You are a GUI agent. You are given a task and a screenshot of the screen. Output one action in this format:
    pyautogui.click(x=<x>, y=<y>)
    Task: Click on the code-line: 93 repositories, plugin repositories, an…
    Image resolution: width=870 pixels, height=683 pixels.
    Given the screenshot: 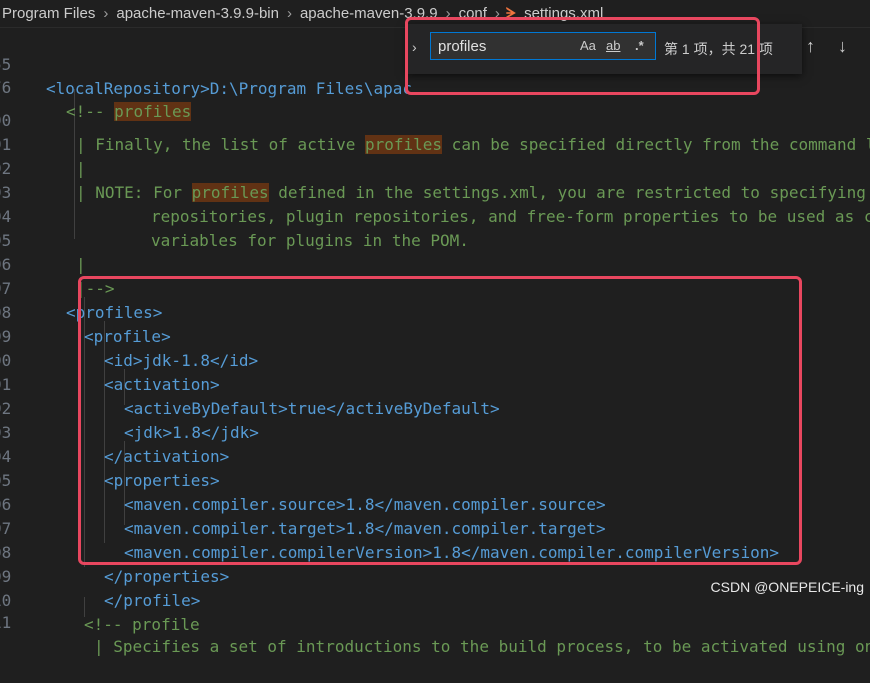 What is the action you would take?
    pyautogui.click(x=435, y=191)
    